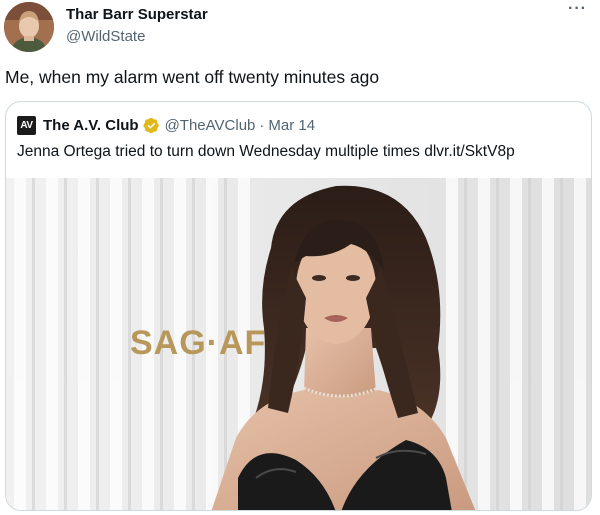 This screenshot has width=600, height=515. Describe the element at coordinates (198, 343) in the screenshot. I see `sag-sign: SAG·AF` at that location.